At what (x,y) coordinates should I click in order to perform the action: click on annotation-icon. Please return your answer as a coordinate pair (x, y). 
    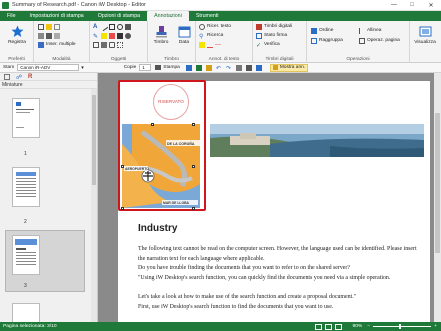
    Looking at the image, I should click on (208, 67).